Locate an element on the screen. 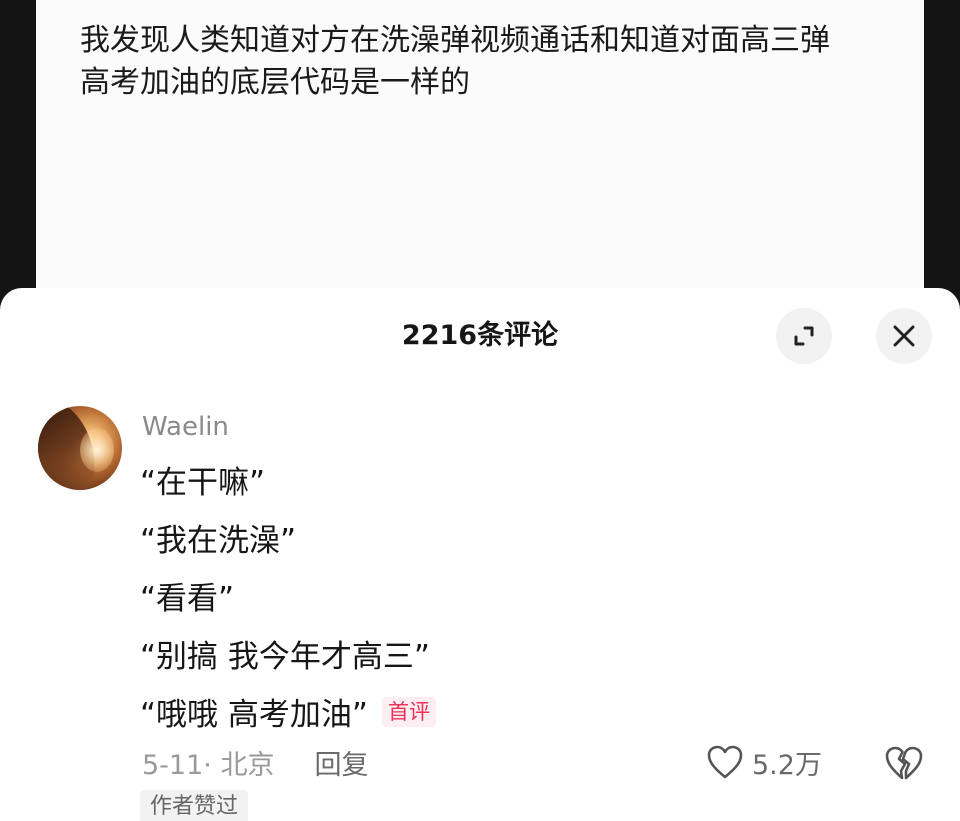  author-liked-tag: 作者赞过 is located at coordinates (194, 805).